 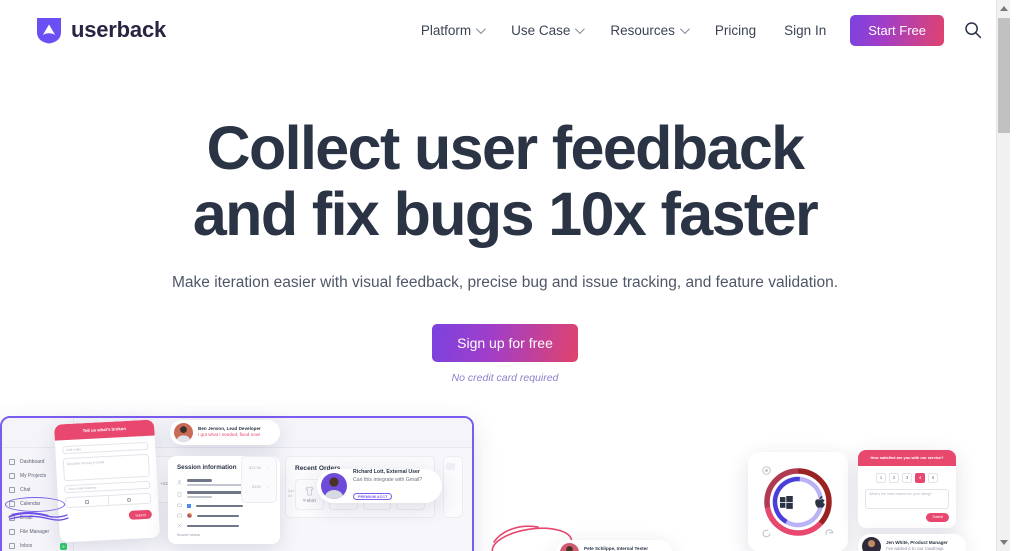 What do you see at coordinates (915, 548) in the screenshot?
I see `comment-message: I've added it to our roadmap.` at bounding box center [915, 548].